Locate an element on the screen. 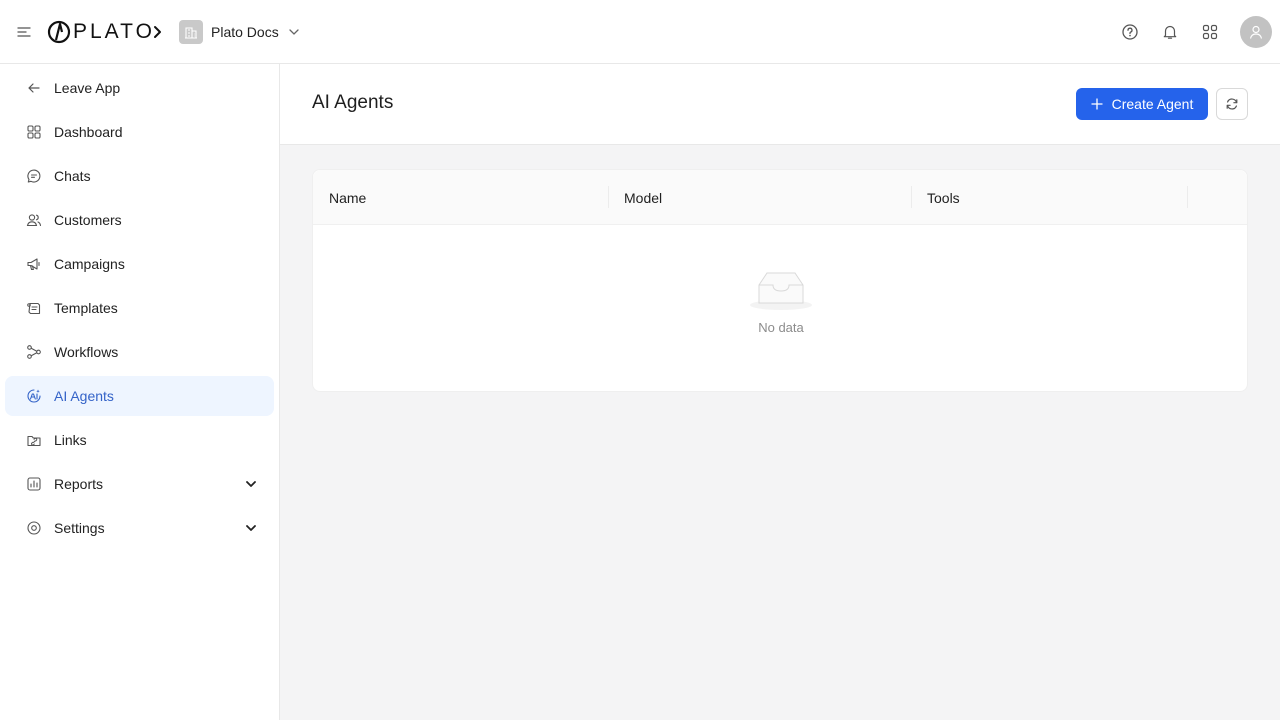 Image resolution: width=1280 pixels, height=720 pixels. empty-text: No data is located at coordinates (781, 327).